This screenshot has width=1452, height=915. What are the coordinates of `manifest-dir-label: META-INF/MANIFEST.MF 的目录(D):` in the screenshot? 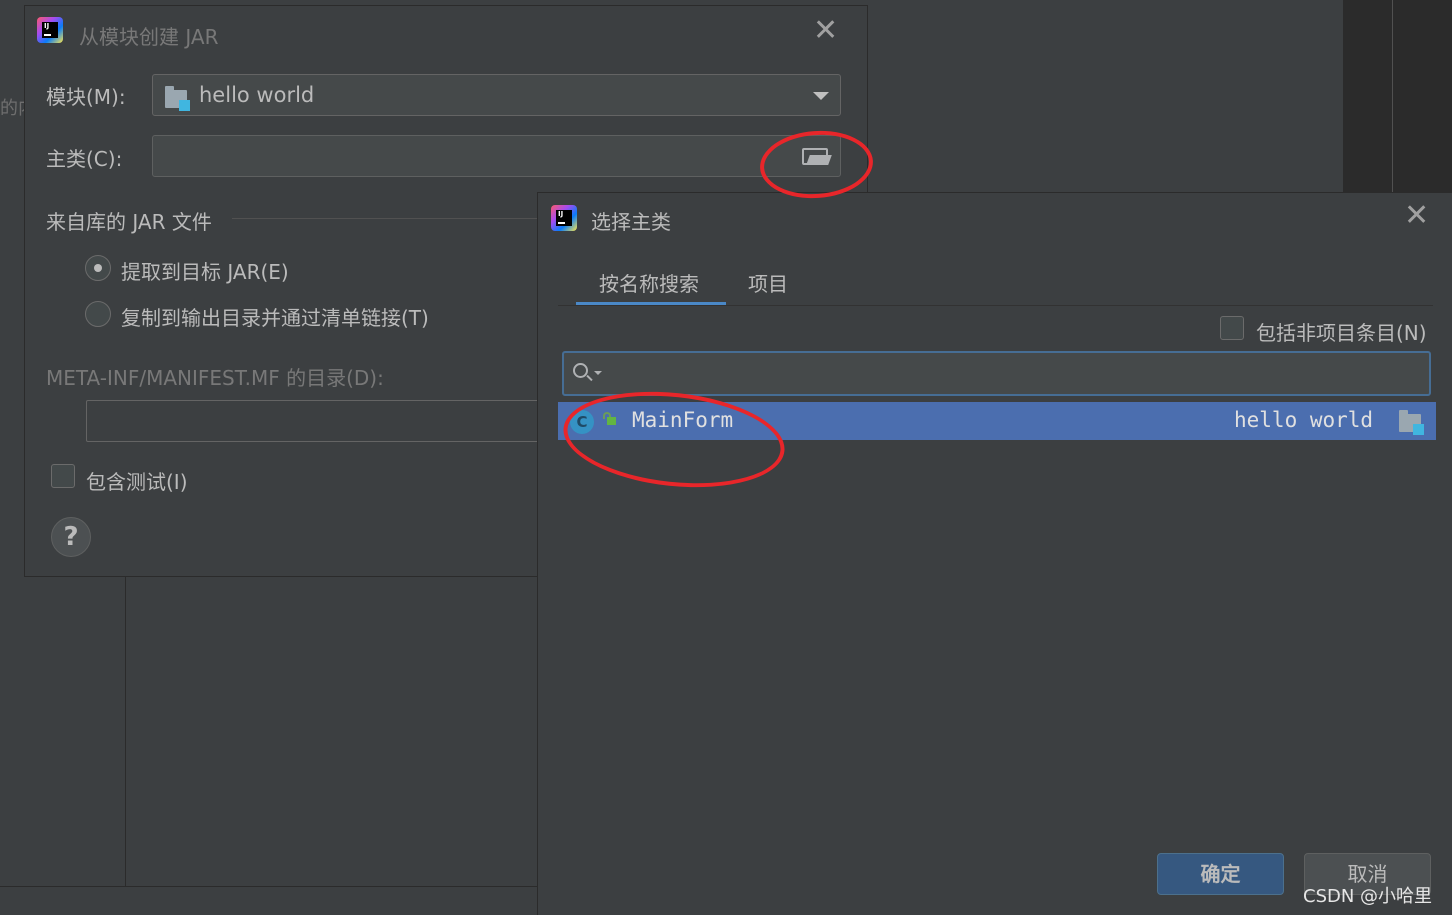 It's located at (215, 378).